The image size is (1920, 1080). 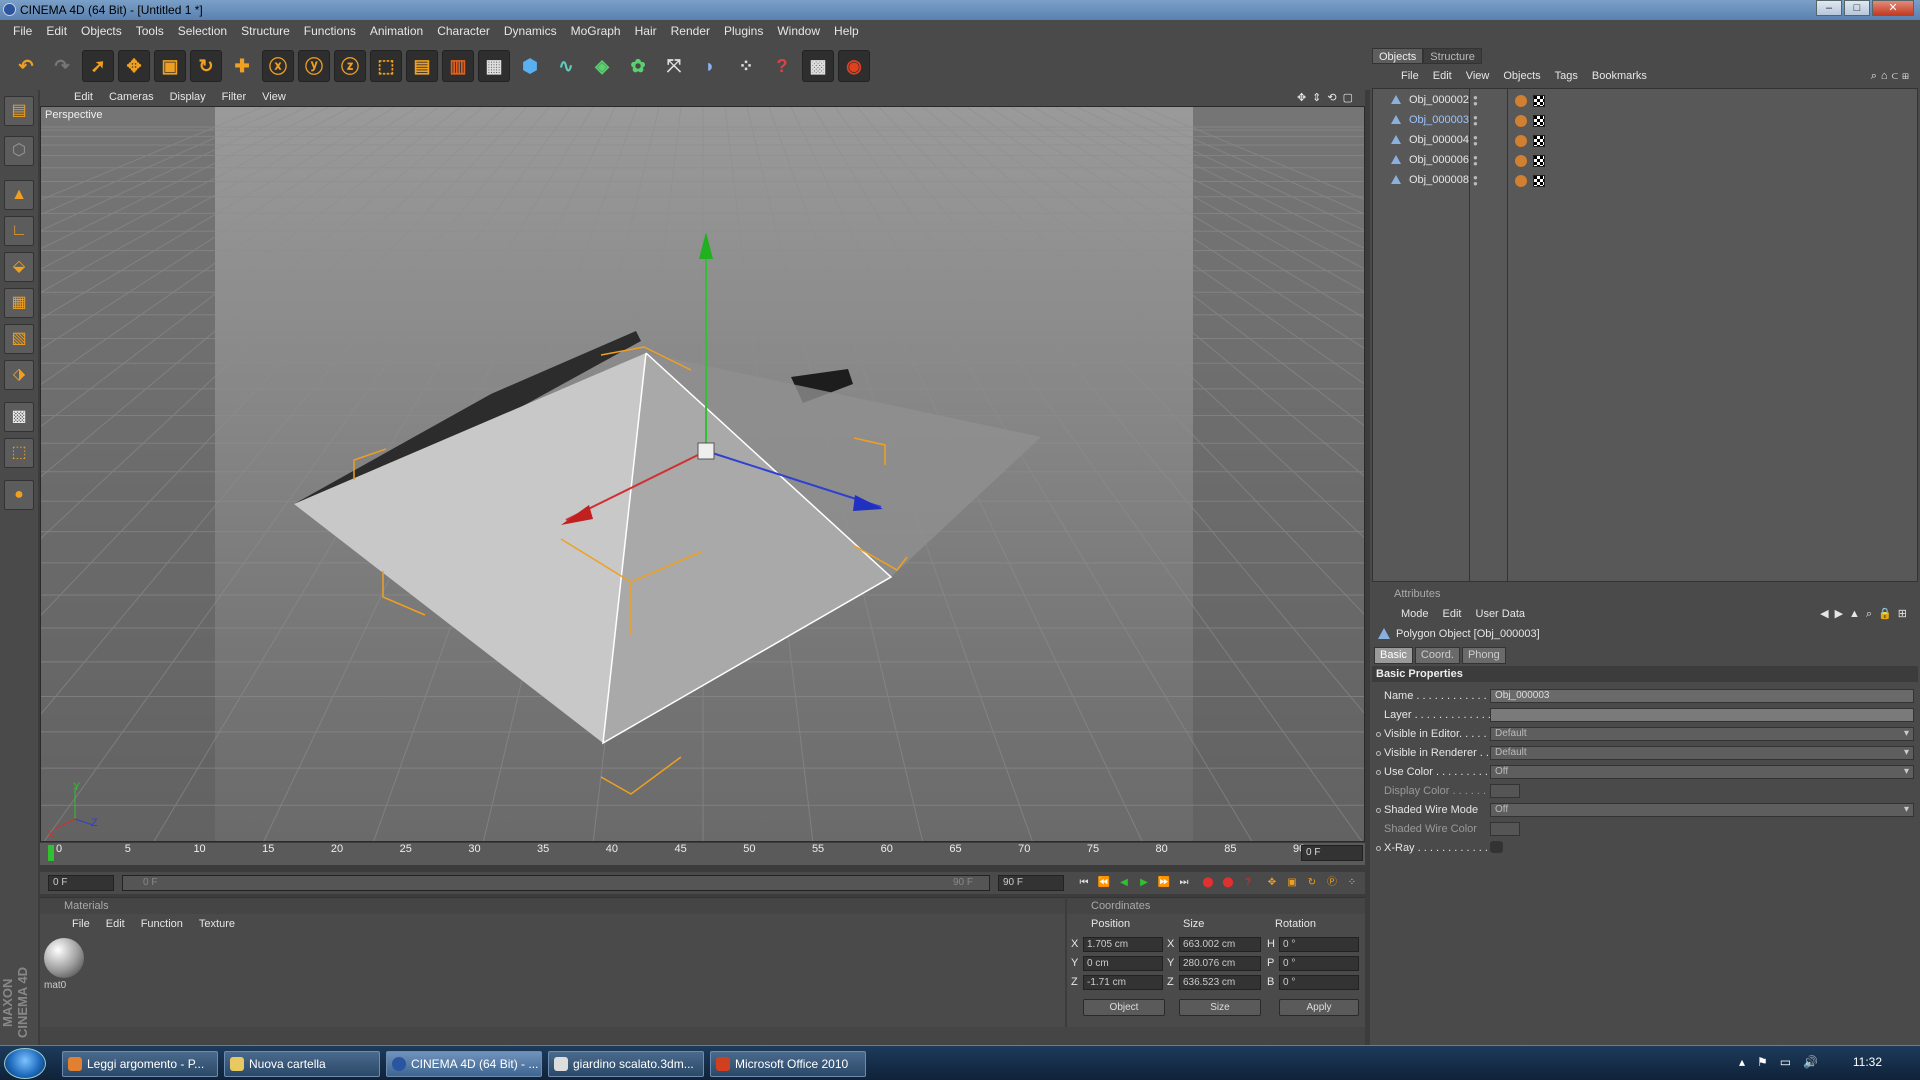 I want to click on attr-menu-user-data: User Data, so click(x=1501, y=614).